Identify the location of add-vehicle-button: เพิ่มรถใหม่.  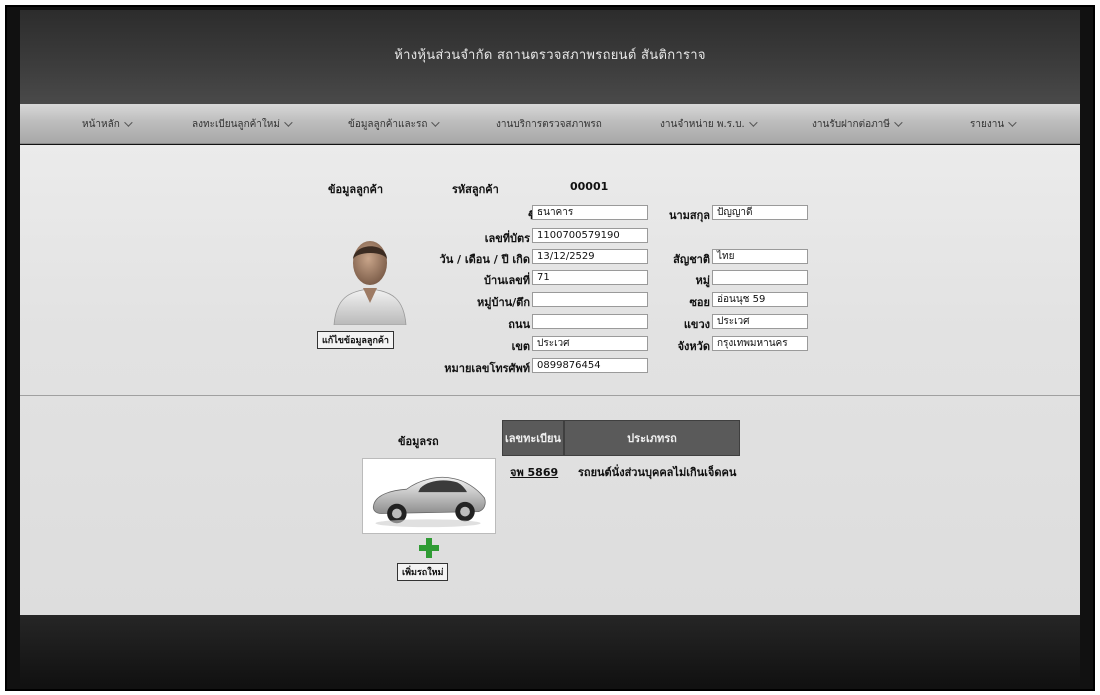
(423, 572).